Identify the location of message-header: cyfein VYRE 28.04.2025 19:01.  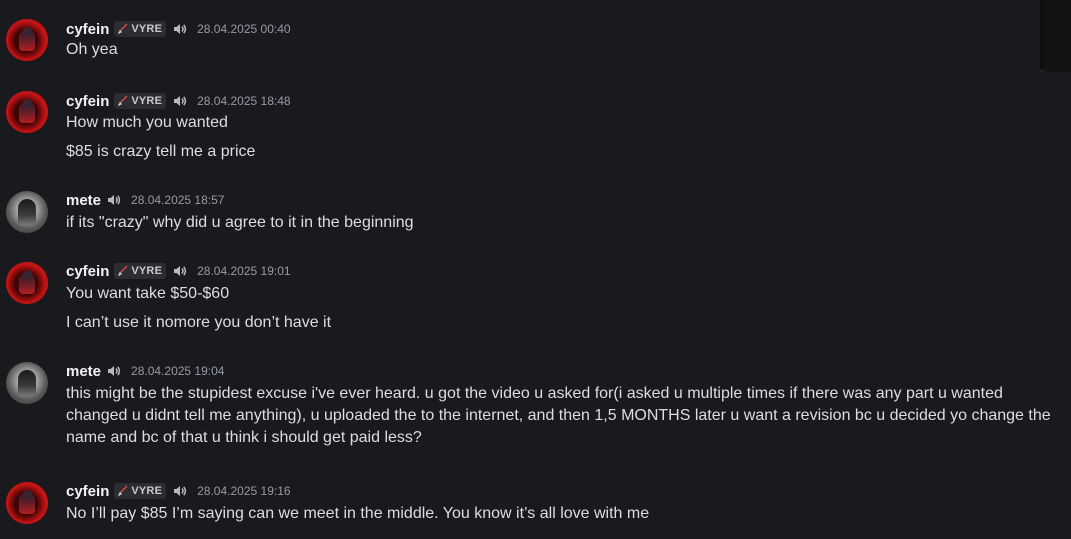
(178, 271).